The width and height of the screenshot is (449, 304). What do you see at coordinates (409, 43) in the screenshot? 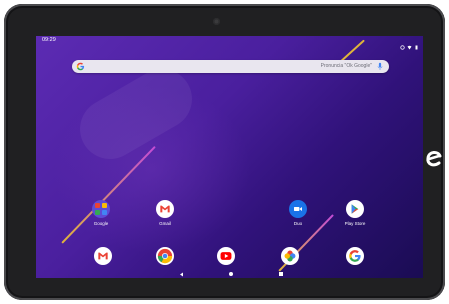
I see `wifi-icon` at bounding box center [409, 43].